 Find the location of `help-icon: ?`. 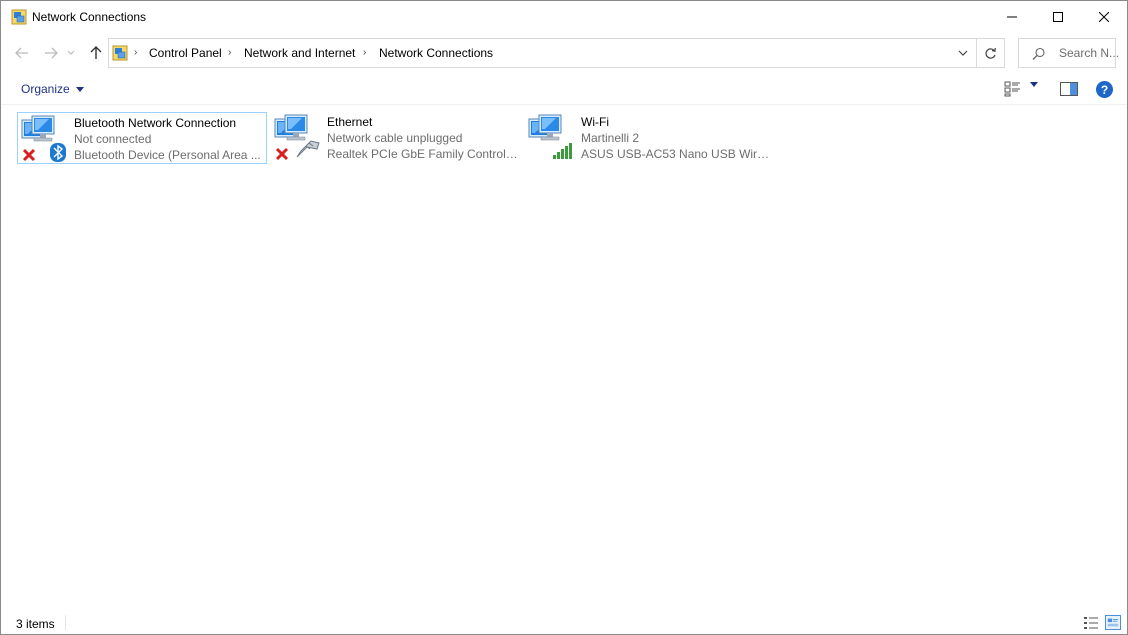

help-icon: ? is located at coordinates (1104, 89).